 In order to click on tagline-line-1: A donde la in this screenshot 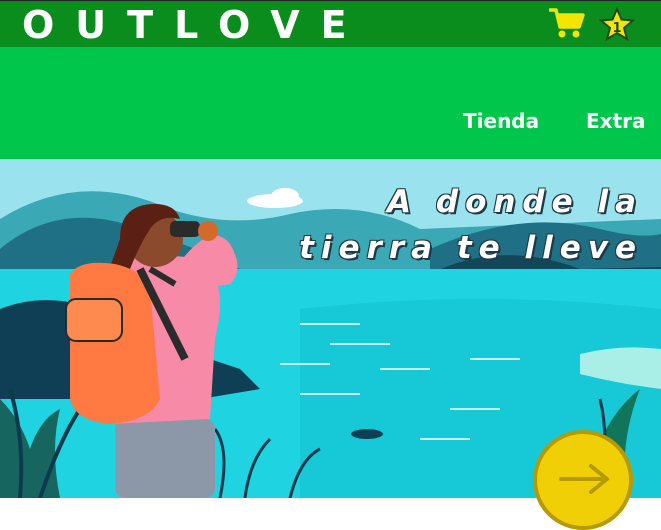, I will do `click(515, 202)`.